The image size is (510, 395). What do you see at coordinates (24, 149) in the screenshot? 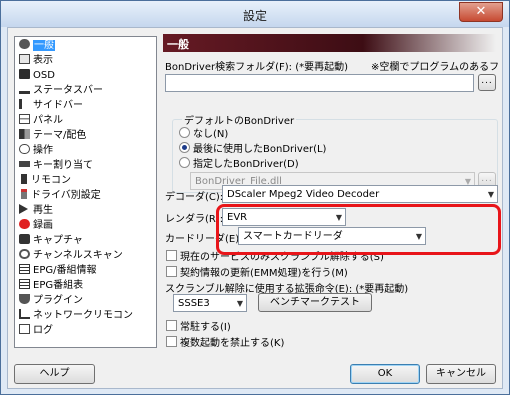
I see `operation-icon` at bounding box center [24, 149].